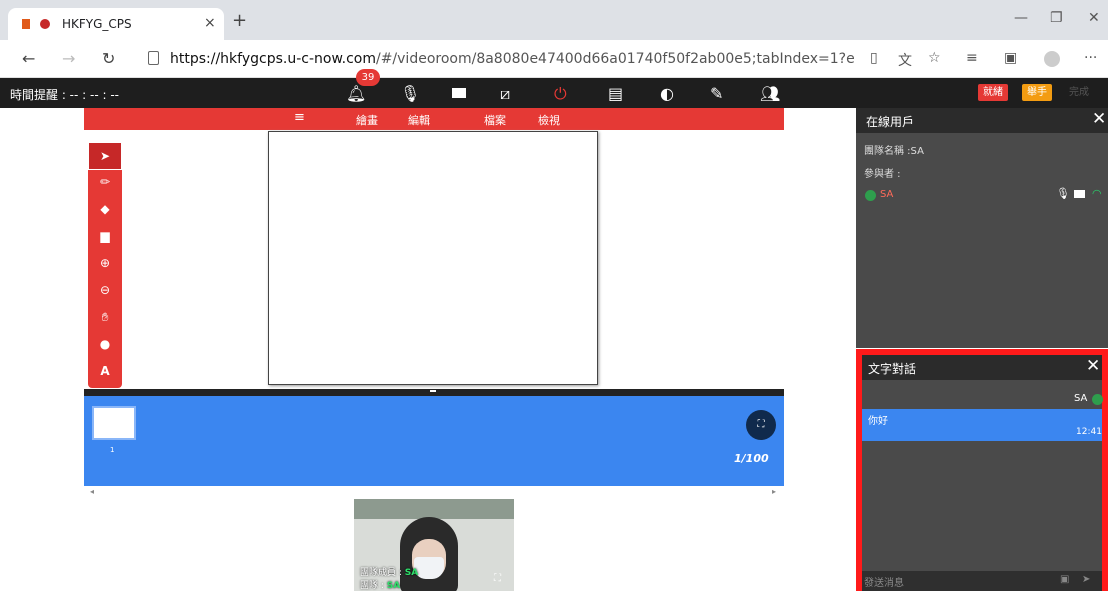 The width and height of the screenshot is (1108, 591). What do you see at coordinates (874, 58) in the screenshot?
I see `media-icon: ▯` at bounding box center [874, 58].